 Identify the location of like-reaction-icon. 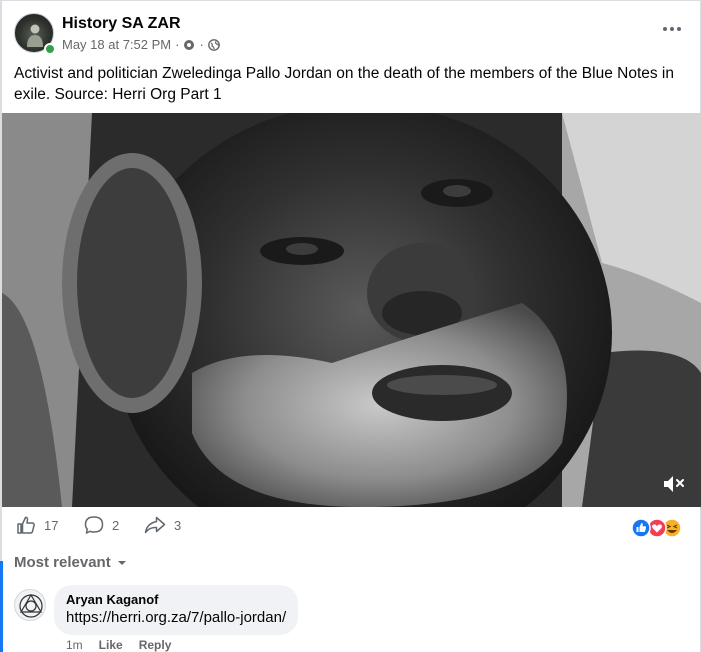
(641, 528).